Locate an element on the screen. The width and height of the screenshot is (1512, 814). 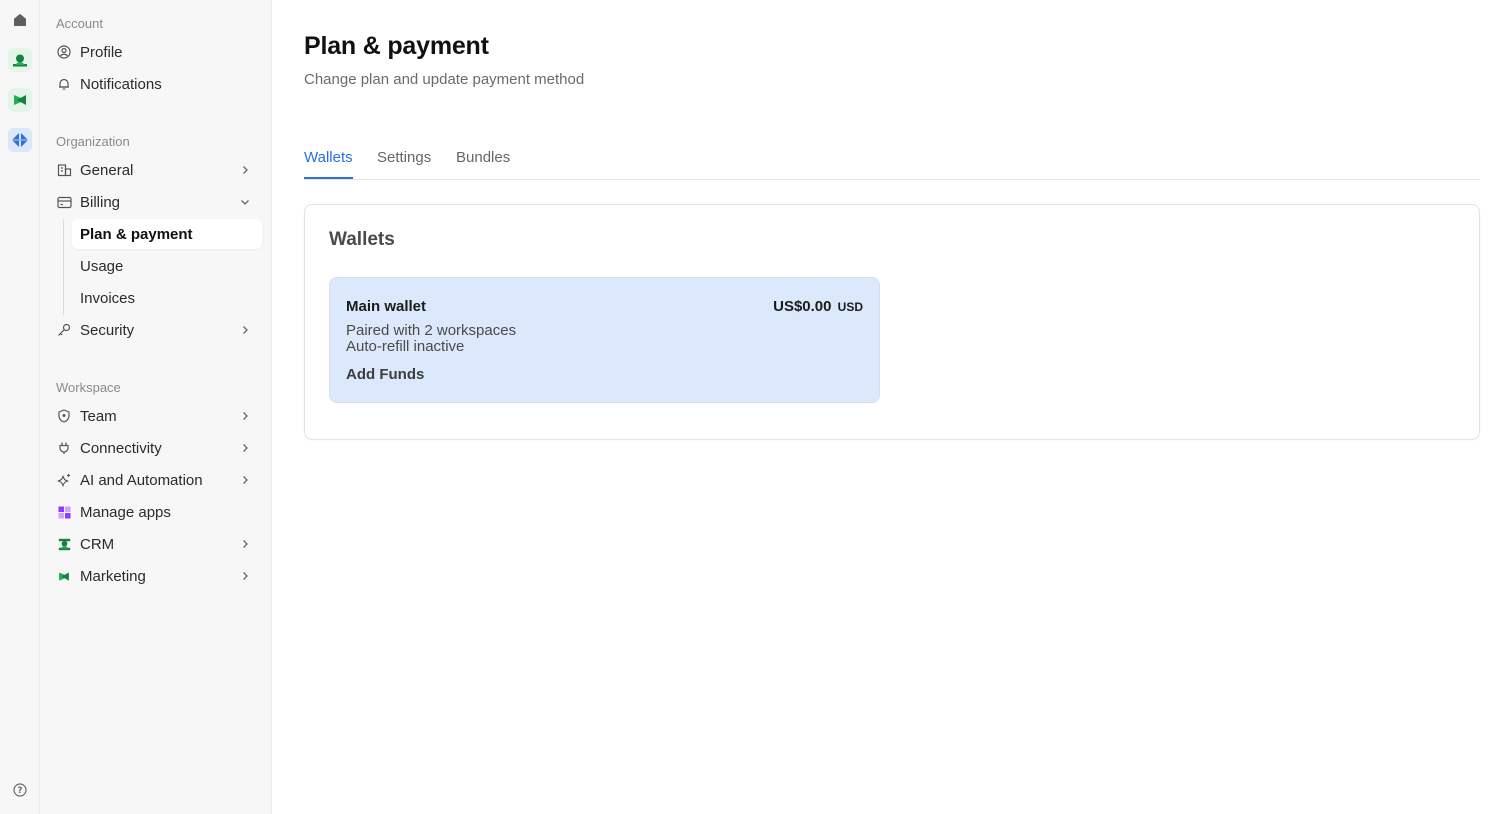
submenu-guide-line is located at coordinates (63, 267).